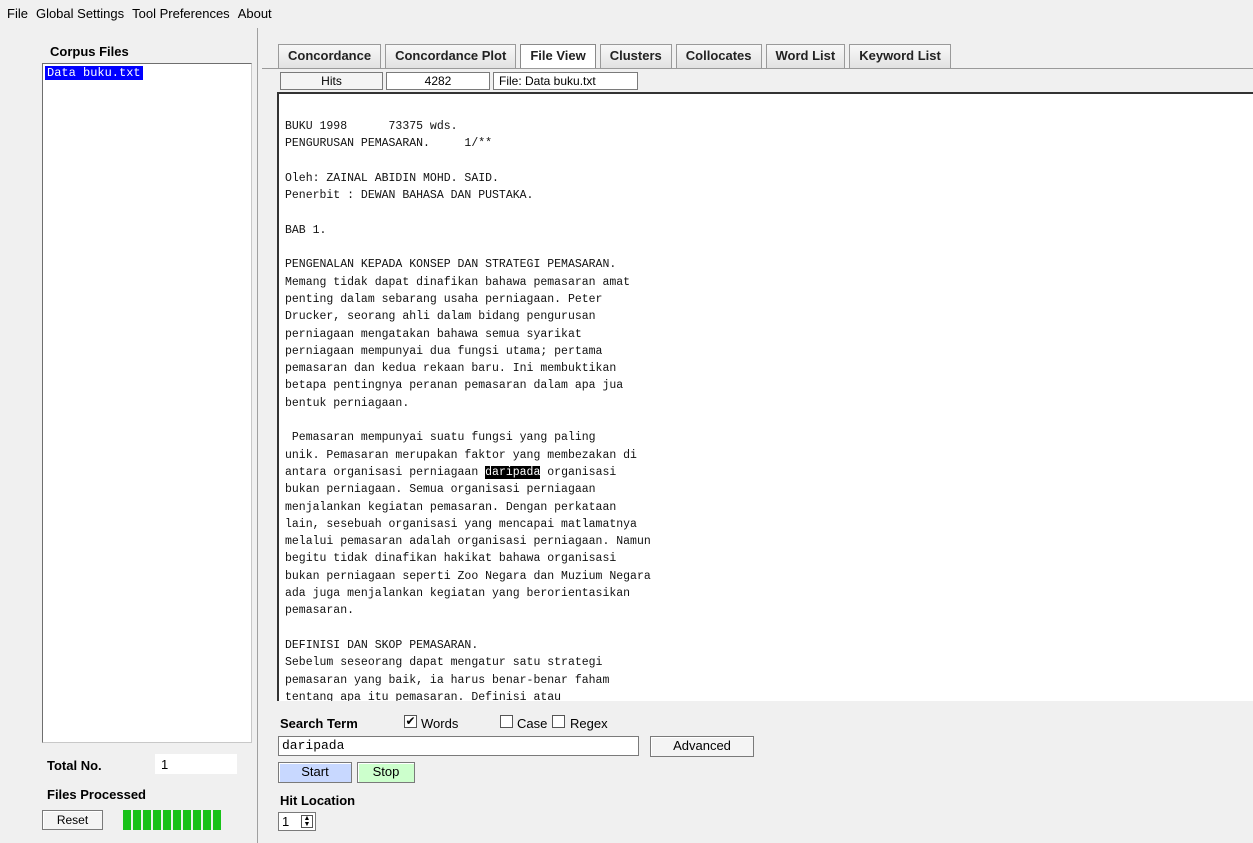 The height and width of the screenshot is (843, 1253). I want to click on stop-button: Stop, so click(386, 772).